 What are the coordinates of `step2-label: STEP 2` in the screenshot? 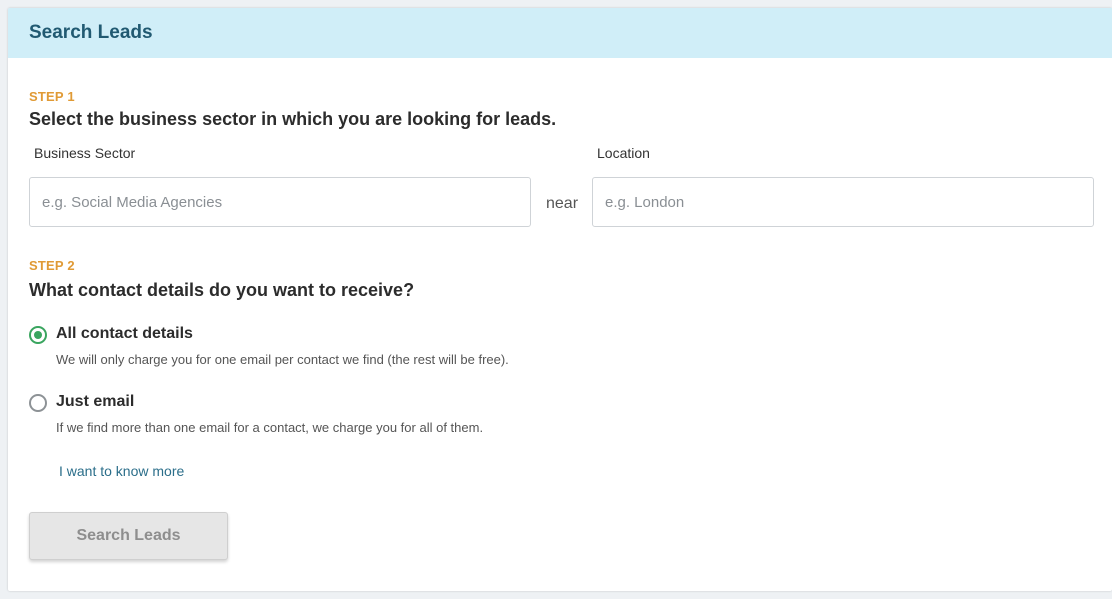 It's located at (52, 265).